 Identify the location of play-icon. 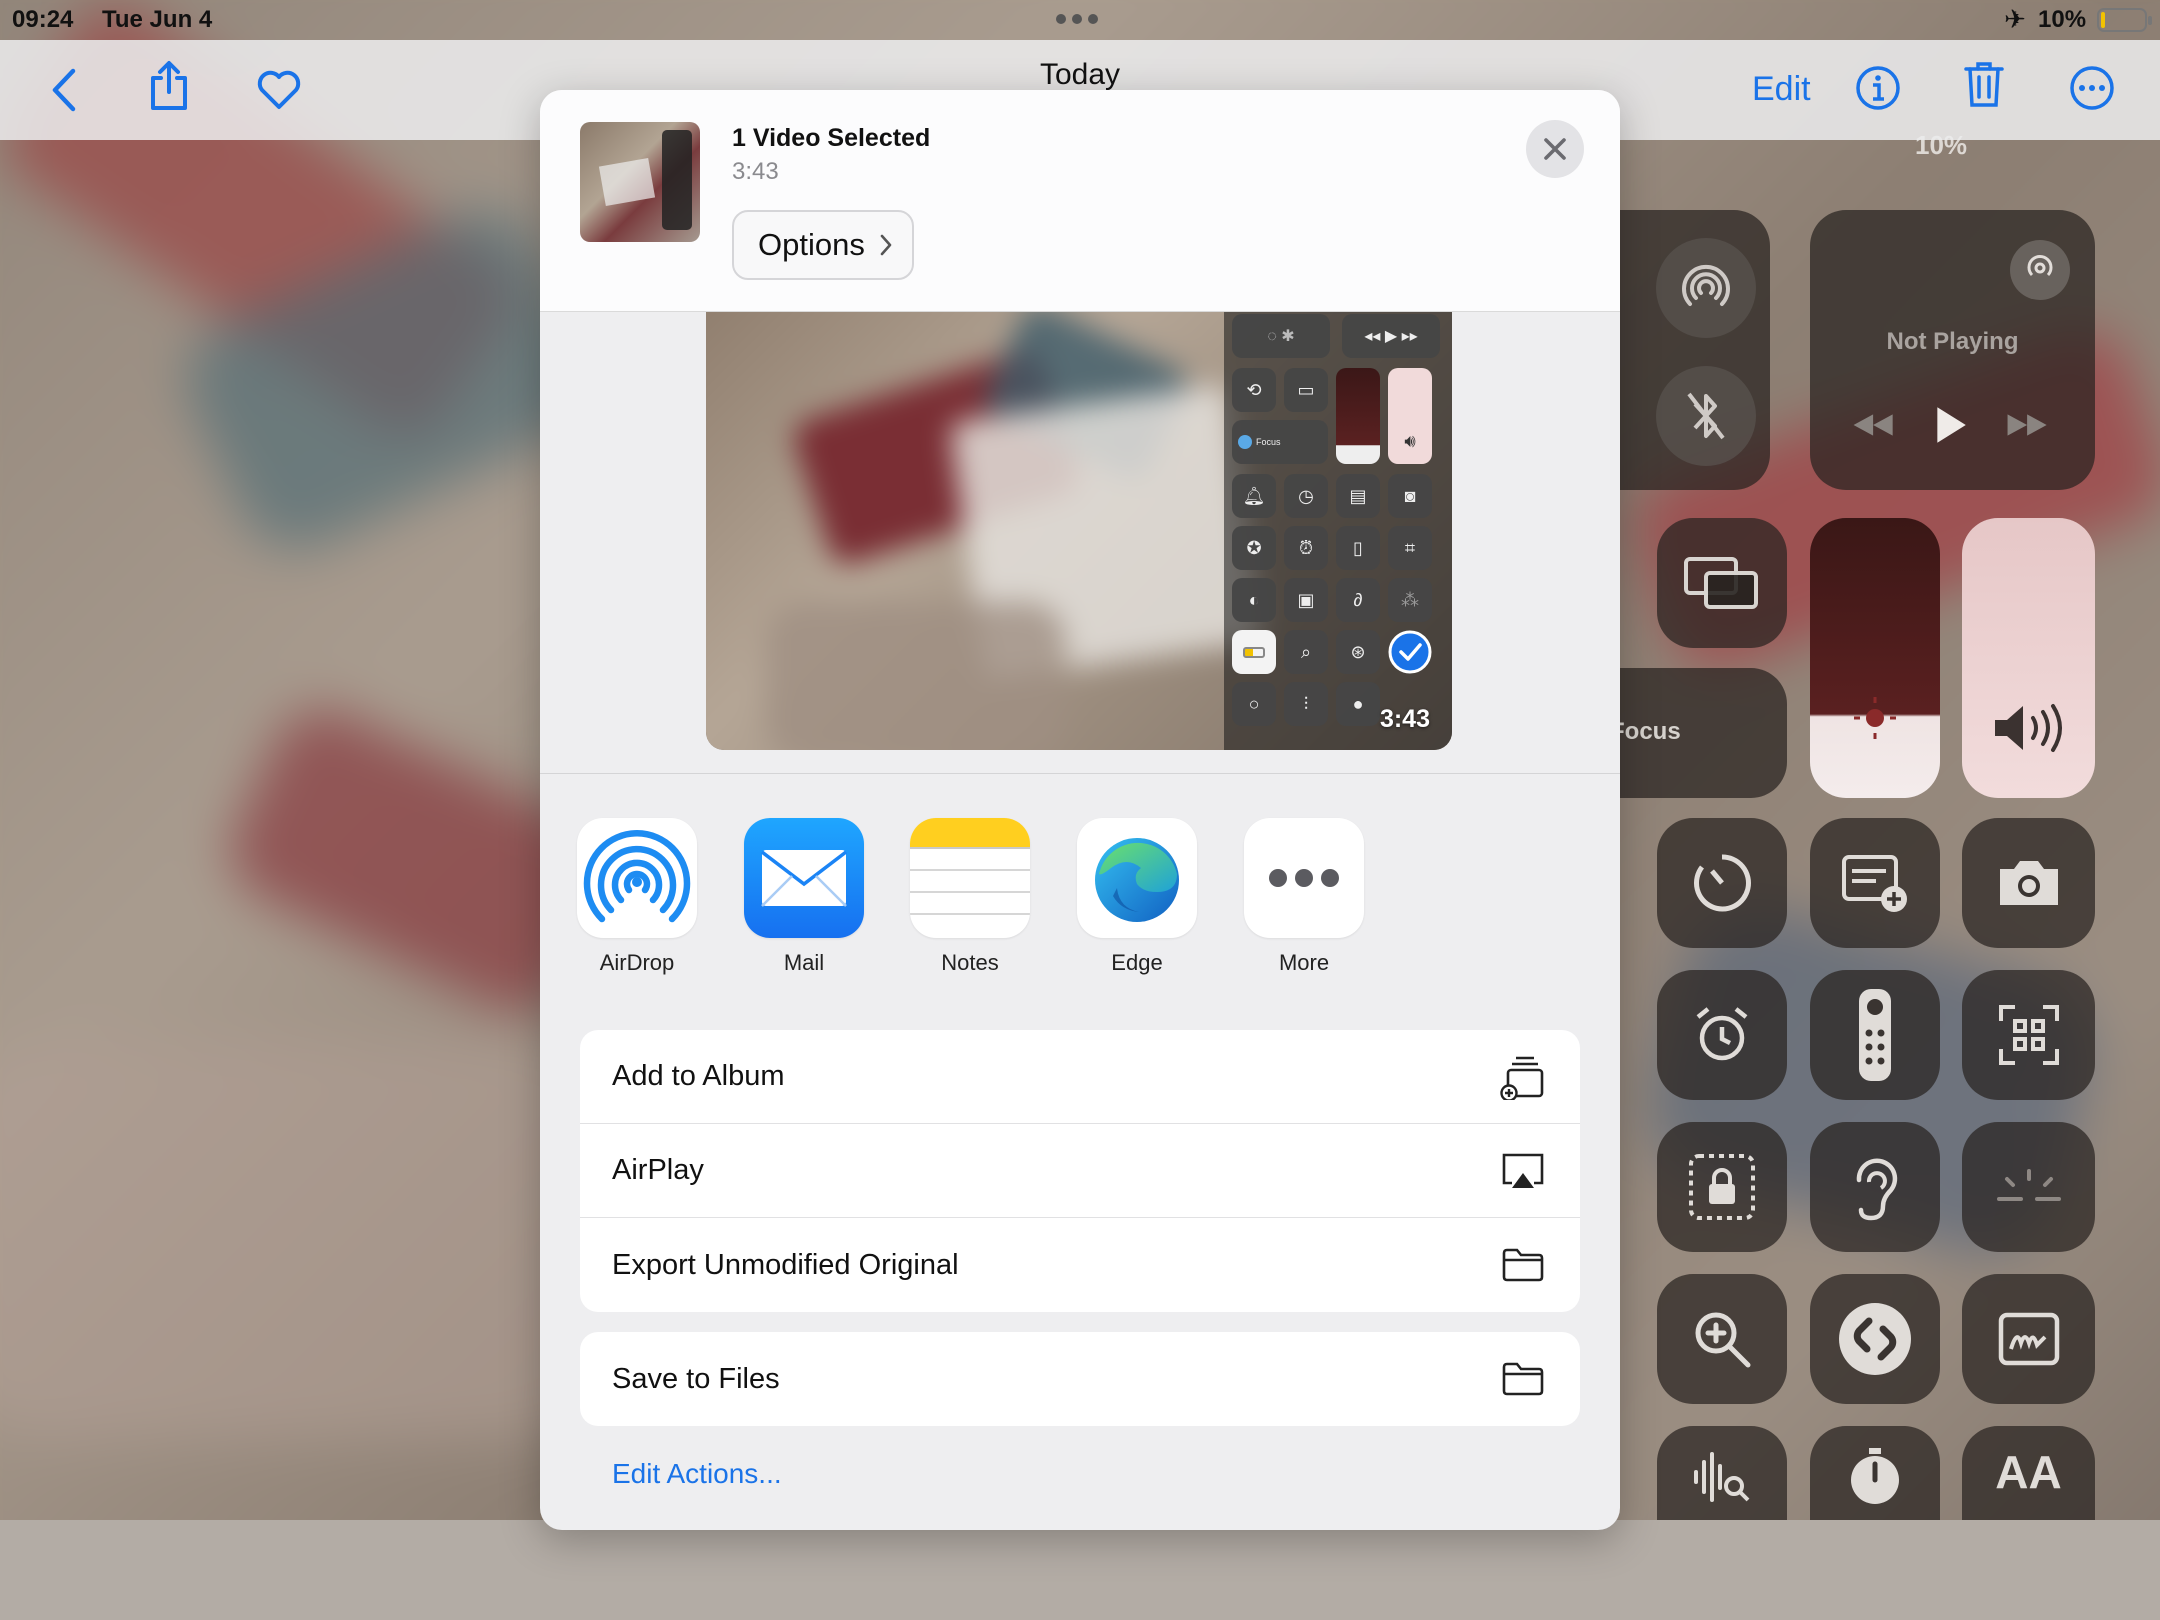
(1952, 425).